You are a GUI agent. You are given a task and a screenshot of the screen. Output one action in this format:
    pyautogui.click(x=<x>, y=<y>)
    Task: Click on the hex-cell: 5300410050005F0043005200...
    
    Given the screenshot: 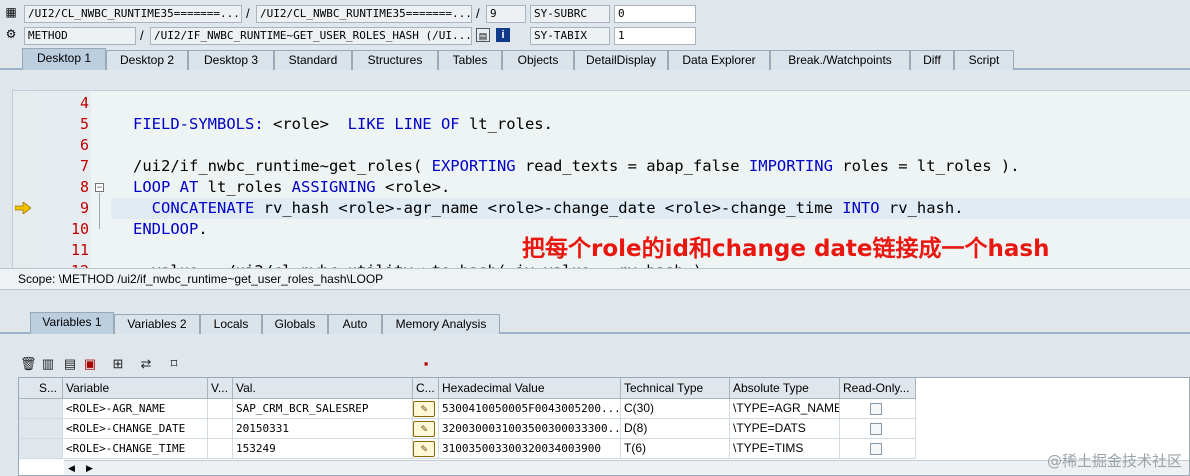 What is the action you would take?
    pyautogui.click(x=530, y=409)
    